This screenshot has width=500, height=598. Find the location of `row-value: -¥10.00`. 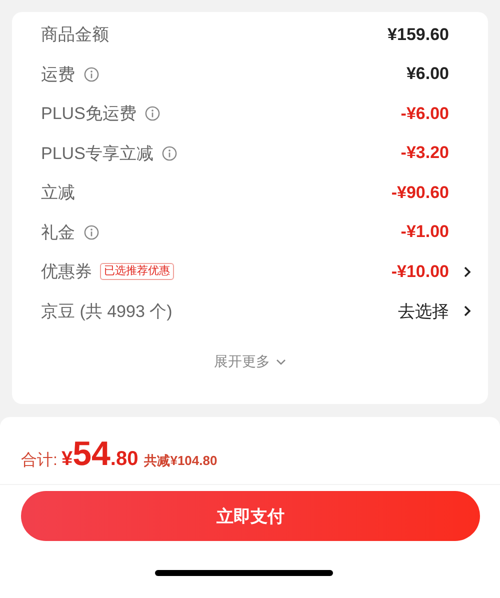

row-value: -¥10.00 is located at coordinates (420, 272).